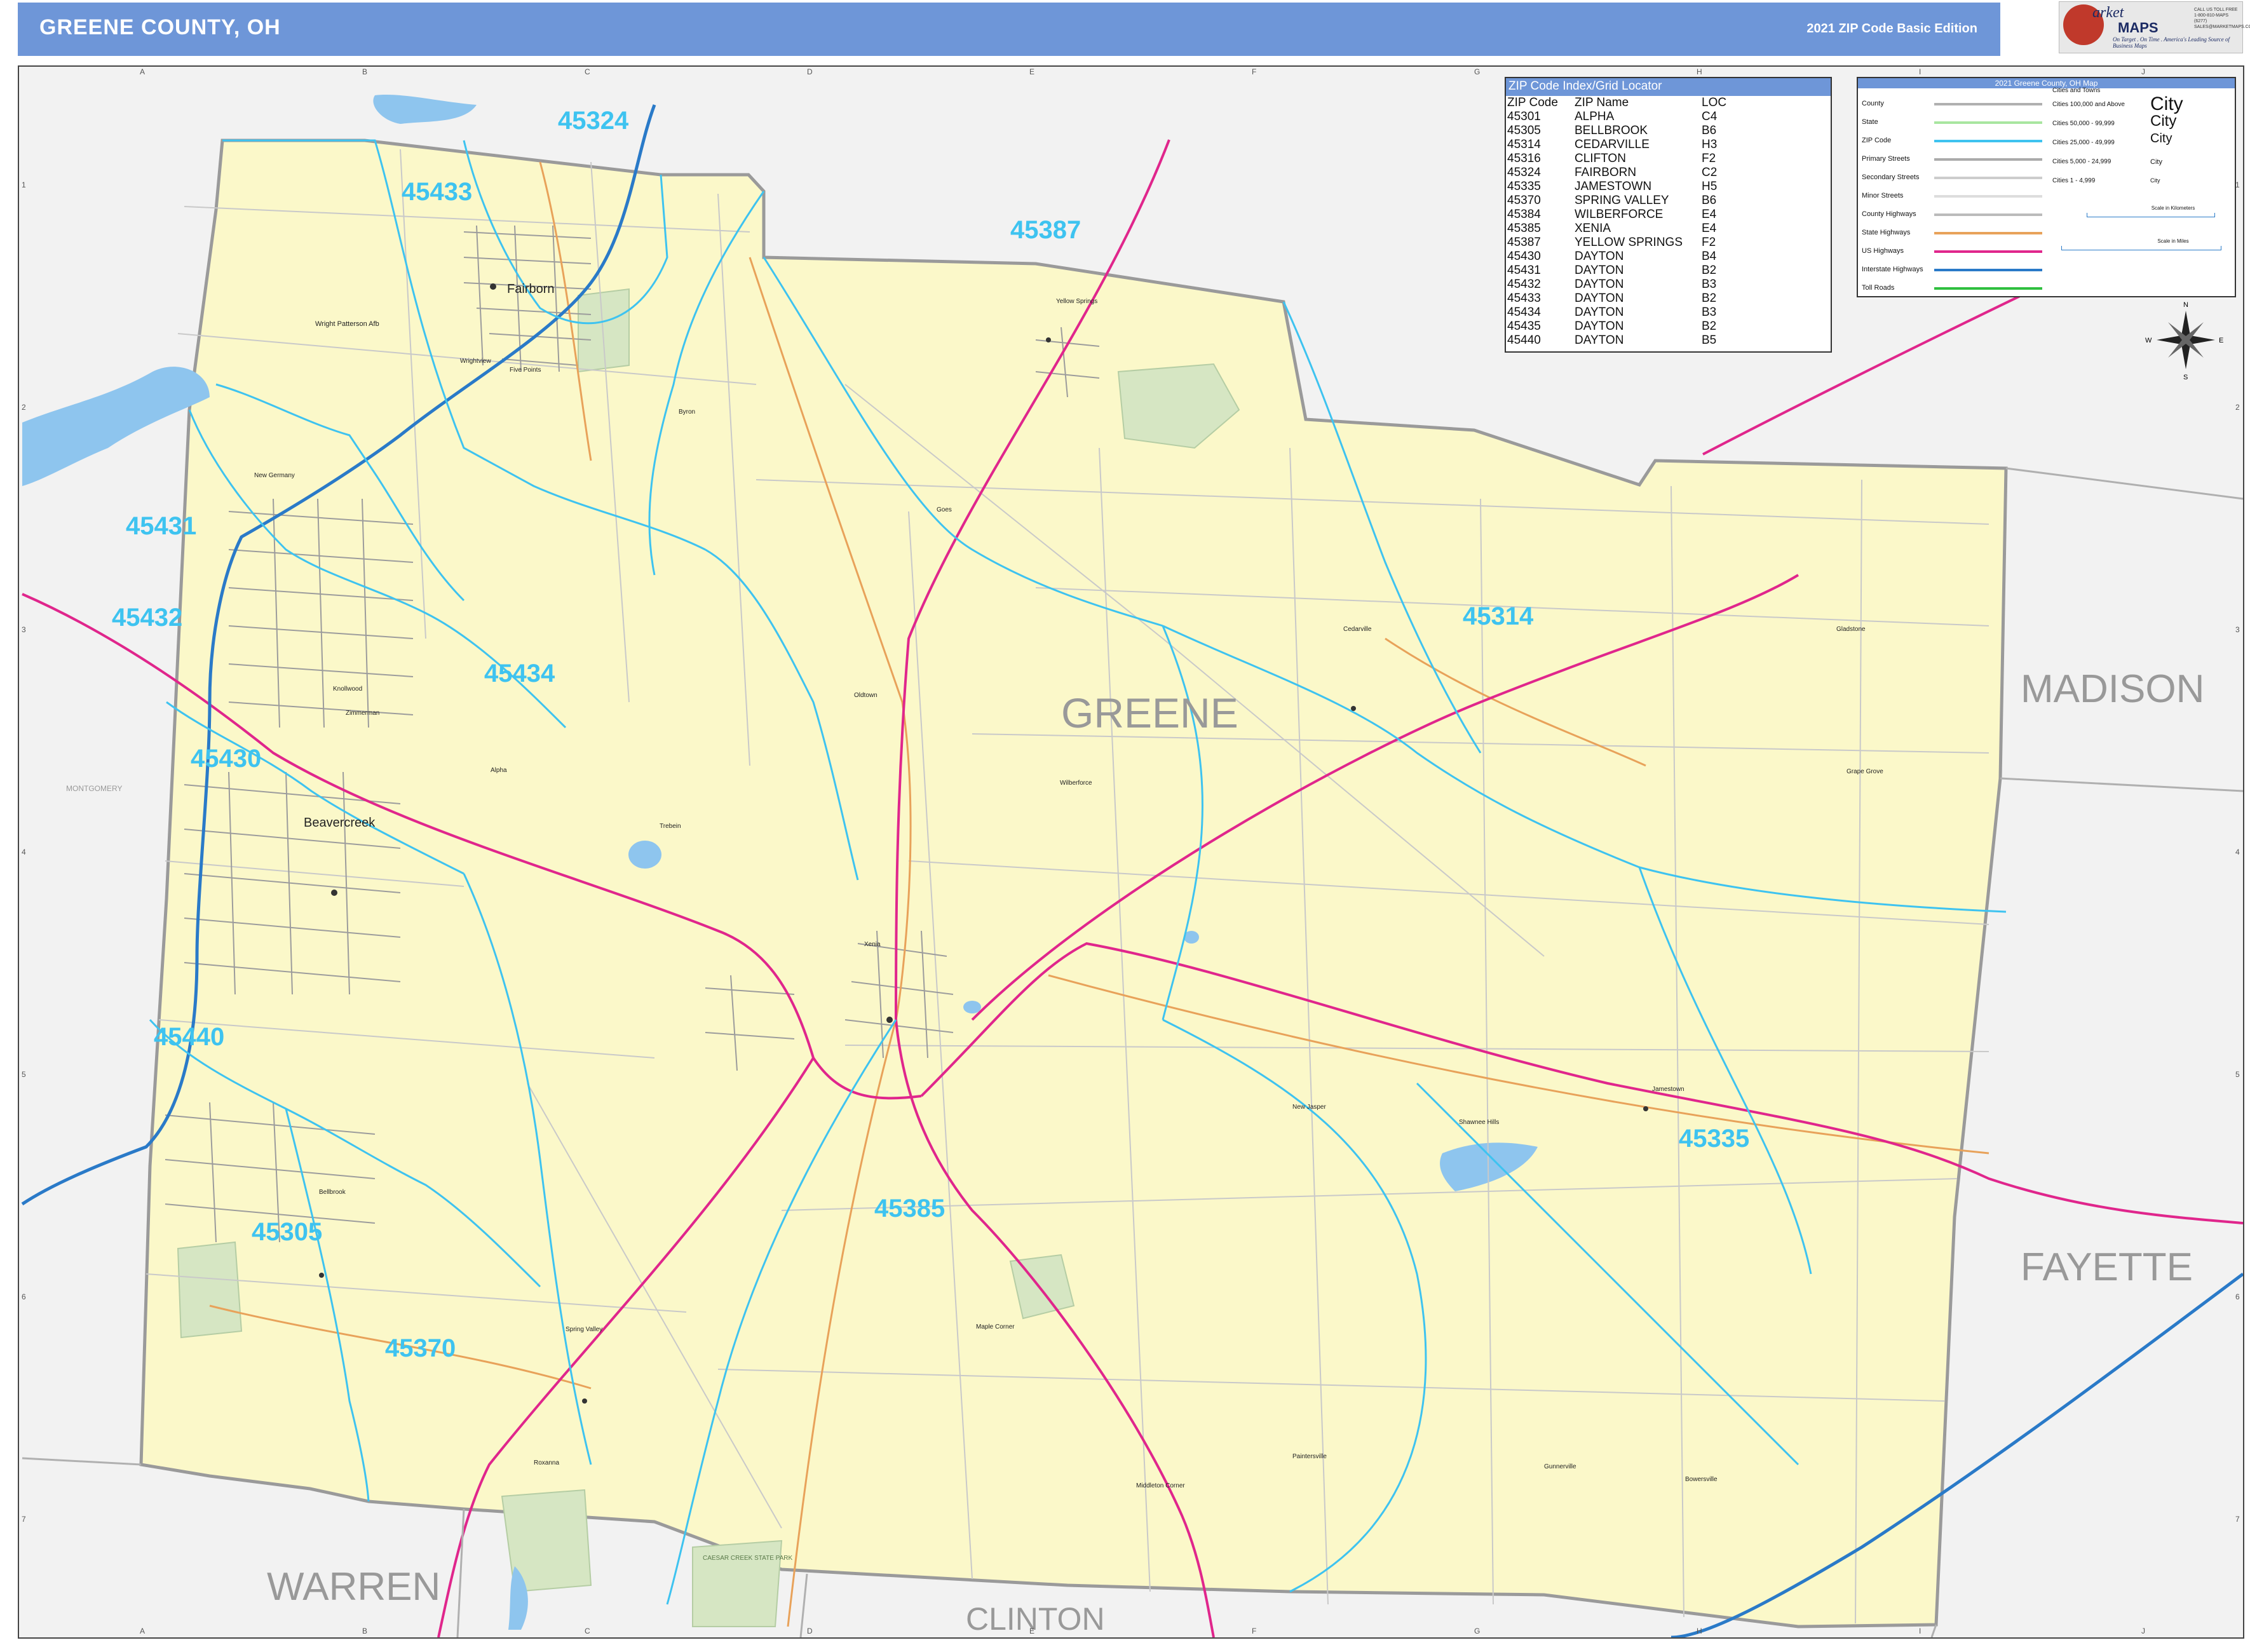 This screenshot has width=2250, height=1652. What do you see at coordinates (2185, 378) in the screenshot?
I see `compass-s: S` at bounding box center [2185, 378].